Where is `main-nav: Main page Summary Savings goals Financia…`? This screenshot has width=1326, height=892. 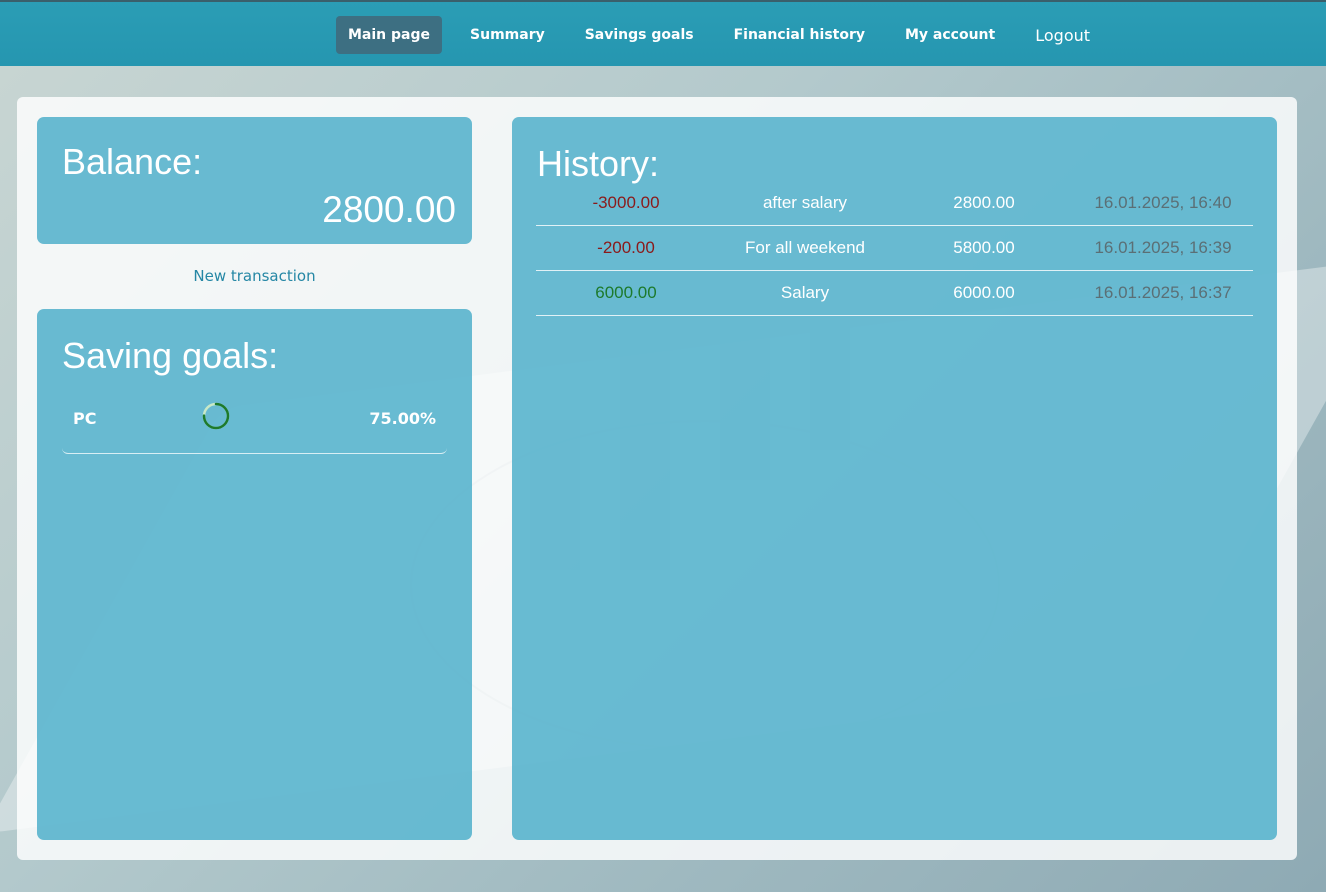 main-nav: Main page Summary Savings goals Financia… is located at coordinates (727, 35).